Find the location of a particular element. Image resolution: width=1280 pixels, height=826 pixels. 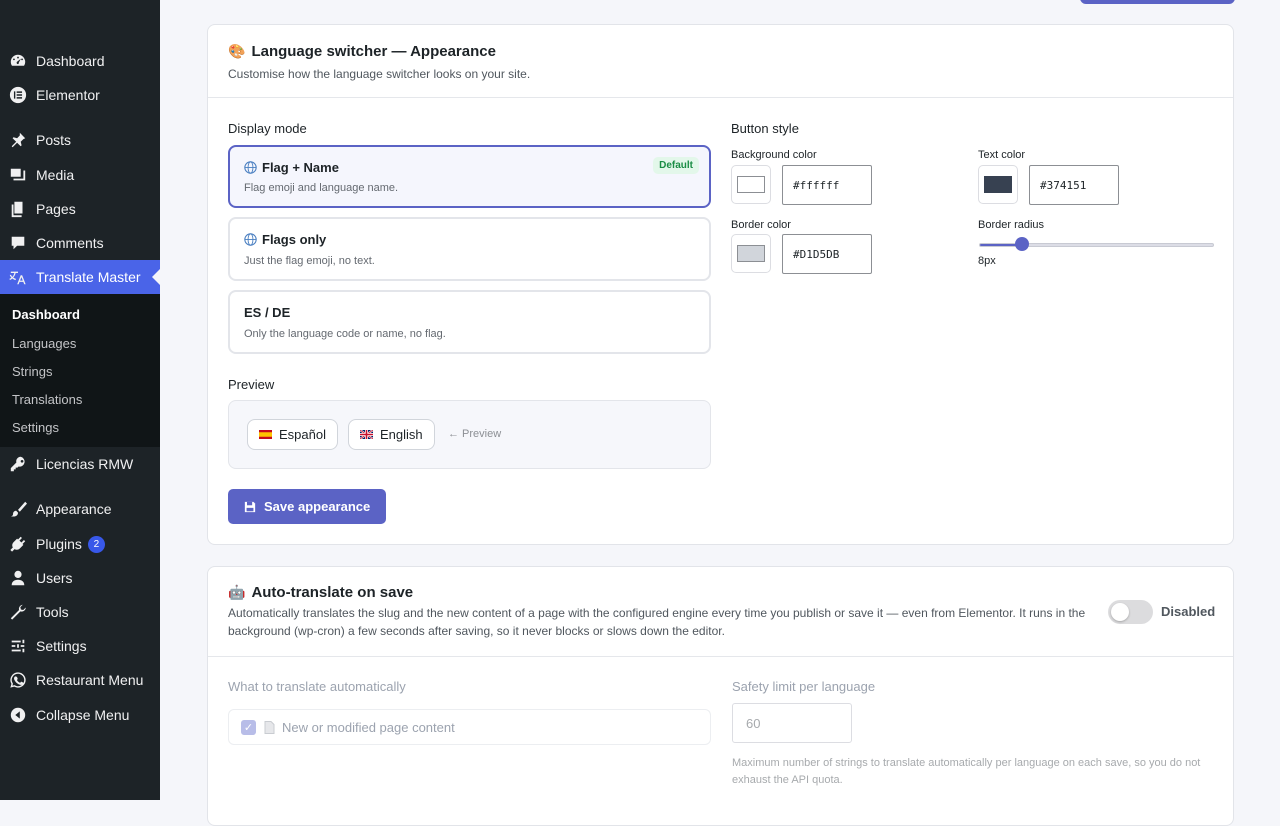

key-icon is located at coordinates (18, 464).